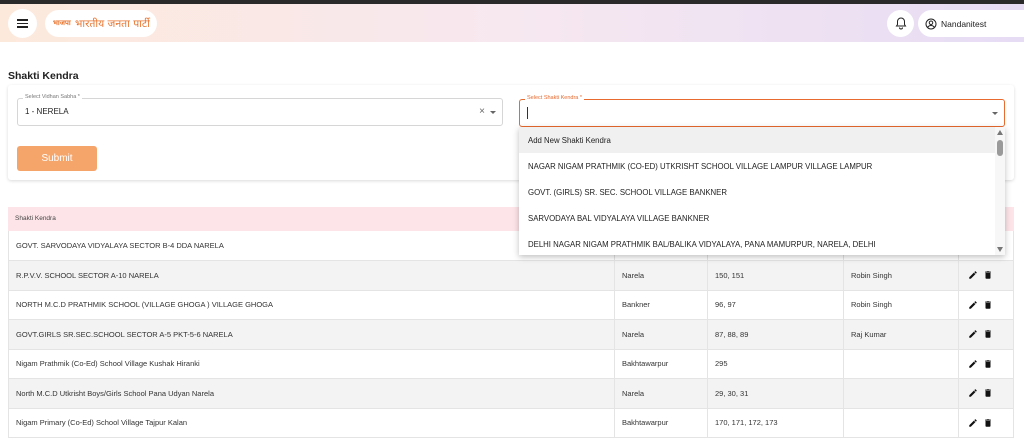  Describe the element at coordinates (931, 23) in the screenshot. I see `user-circle-icon` at that location.